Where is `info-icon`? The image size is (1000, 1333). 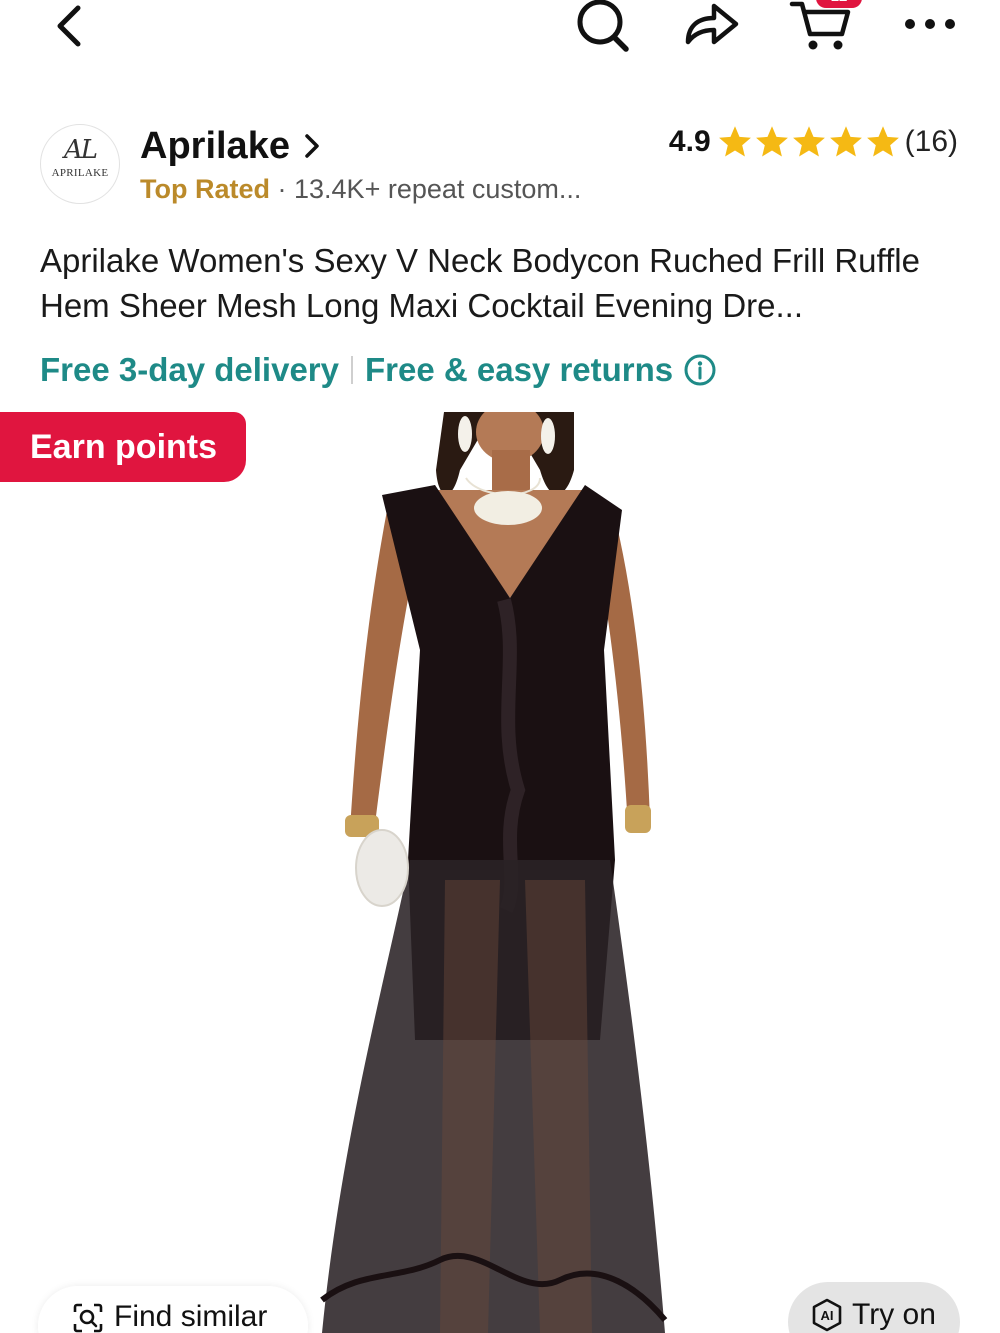 info-icon is located at coordinates (700, 370).